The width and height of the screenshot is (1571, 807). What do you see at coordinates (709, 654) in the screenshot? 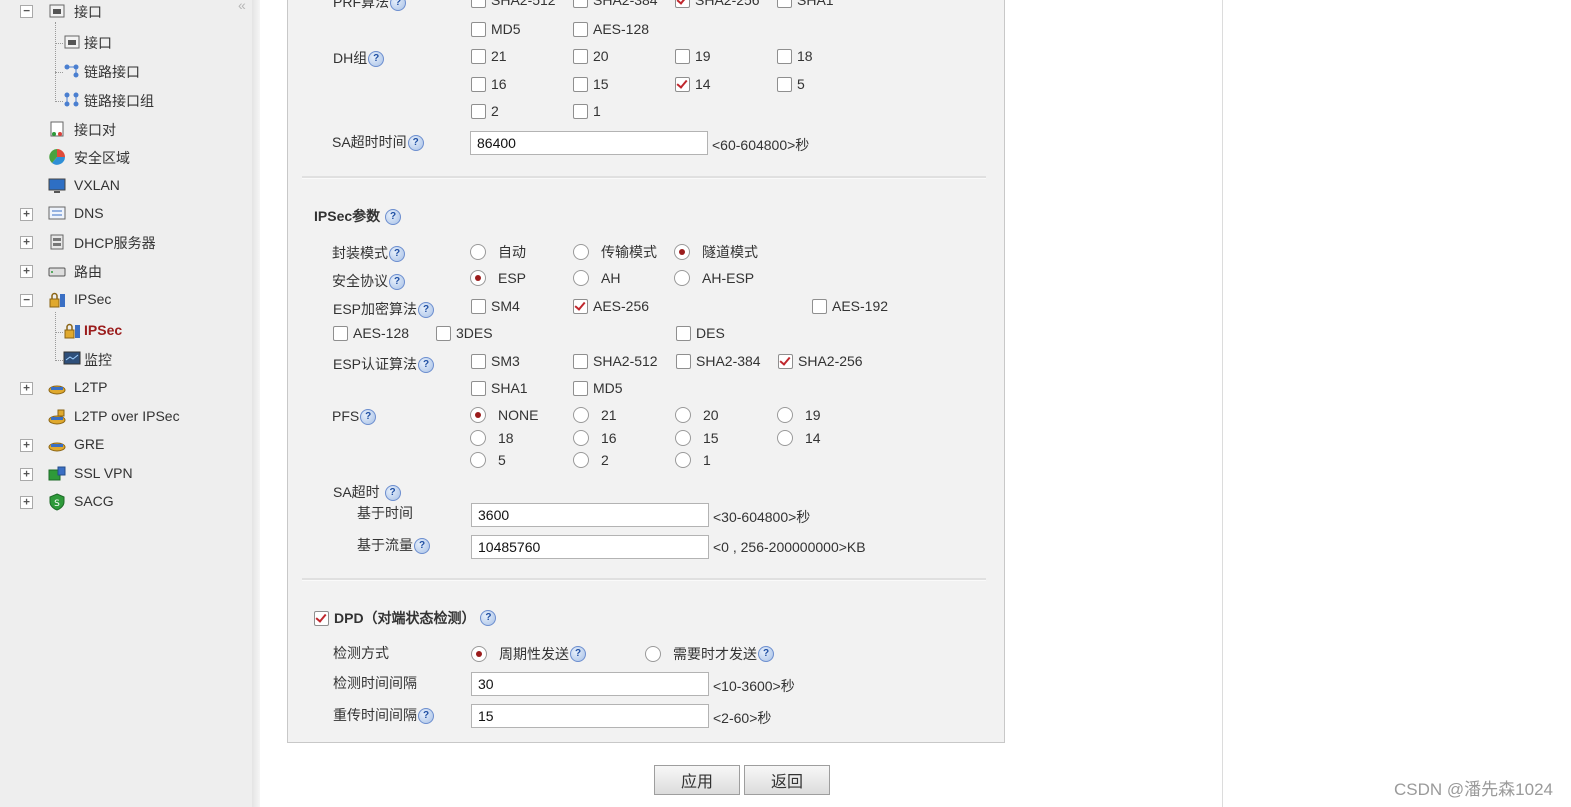
I see `dpd-mode-option: 需要时才发送?` at bounding box center [709, 654].